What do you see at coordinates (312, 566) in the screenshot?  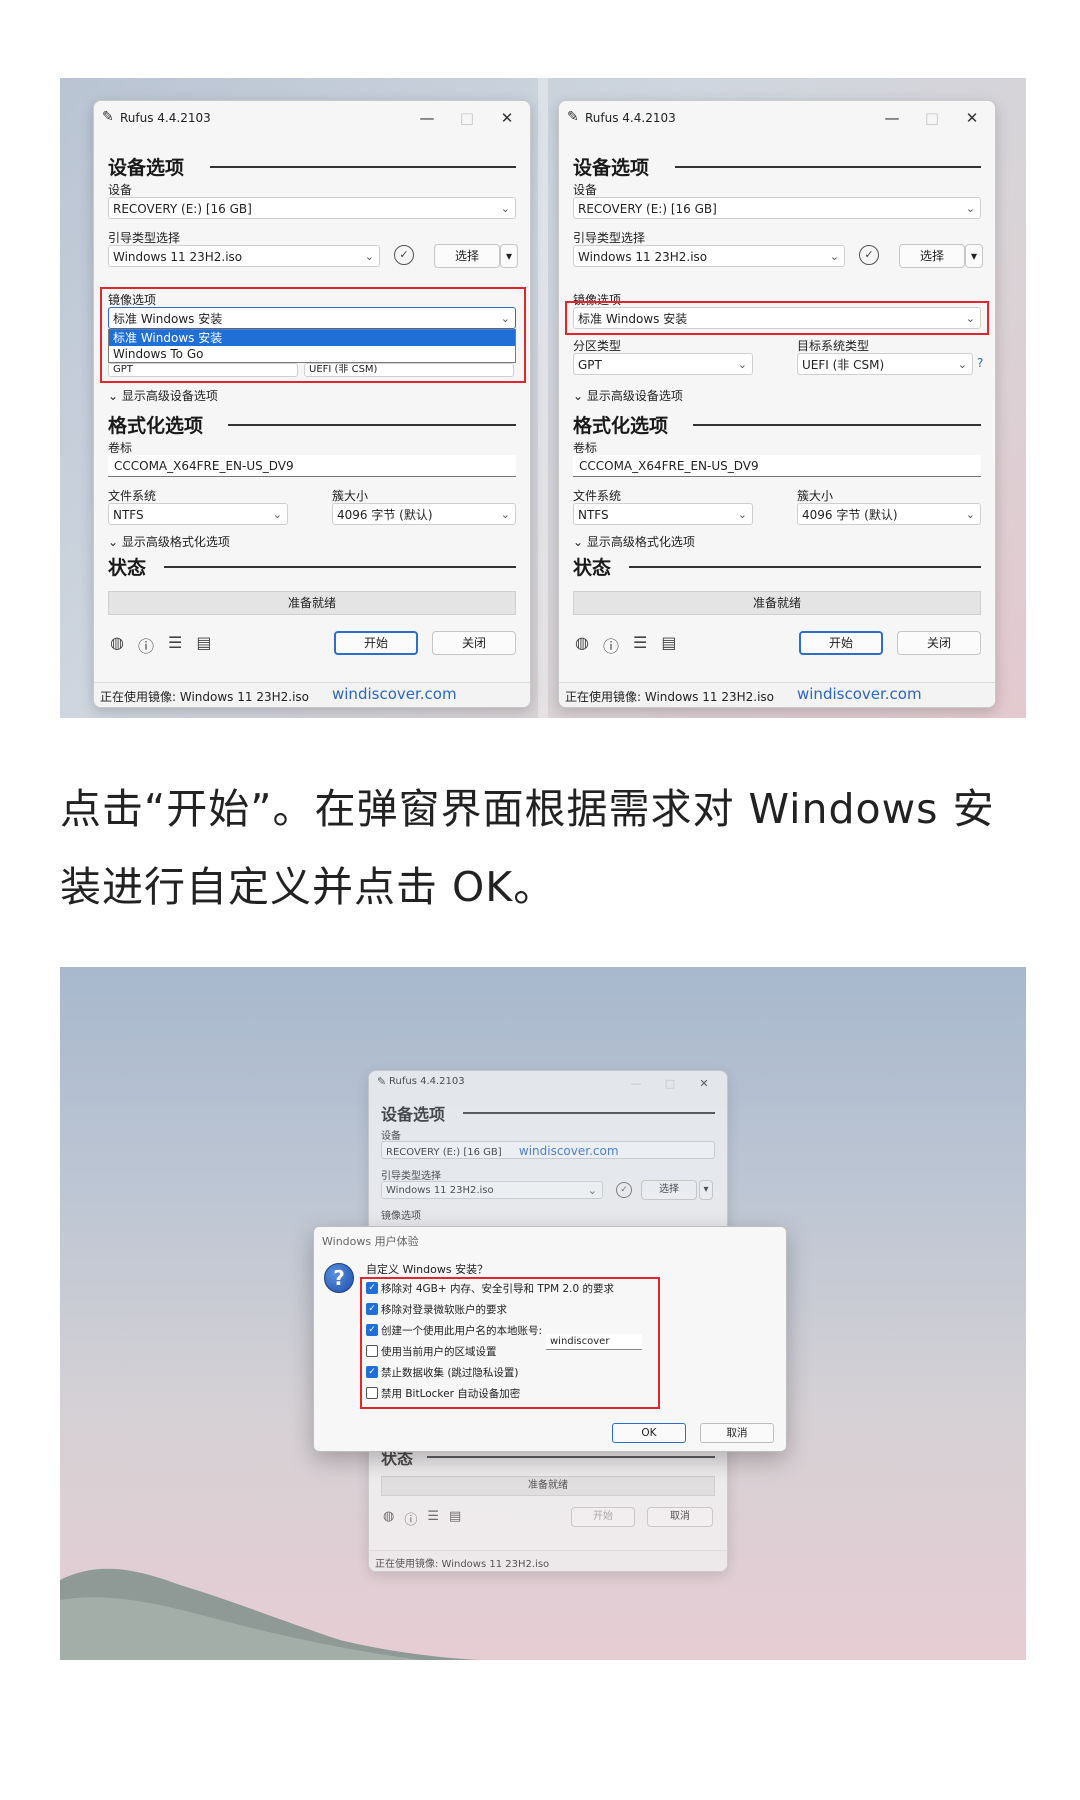 I see `section-status: 状态` at bounding box center [312, 566].